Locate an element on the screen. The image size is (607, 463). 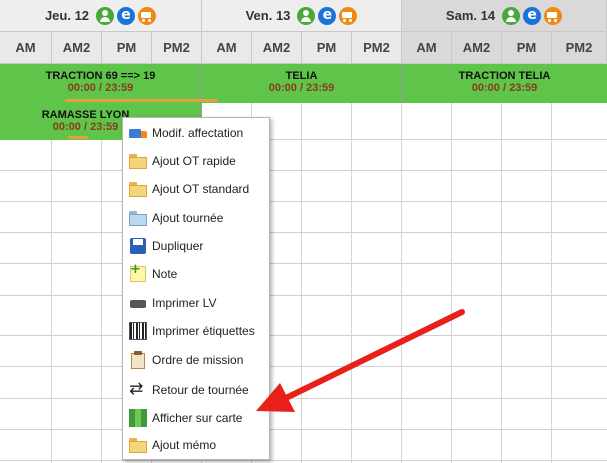
annotation-arrow is located at coordinates (360, 360).